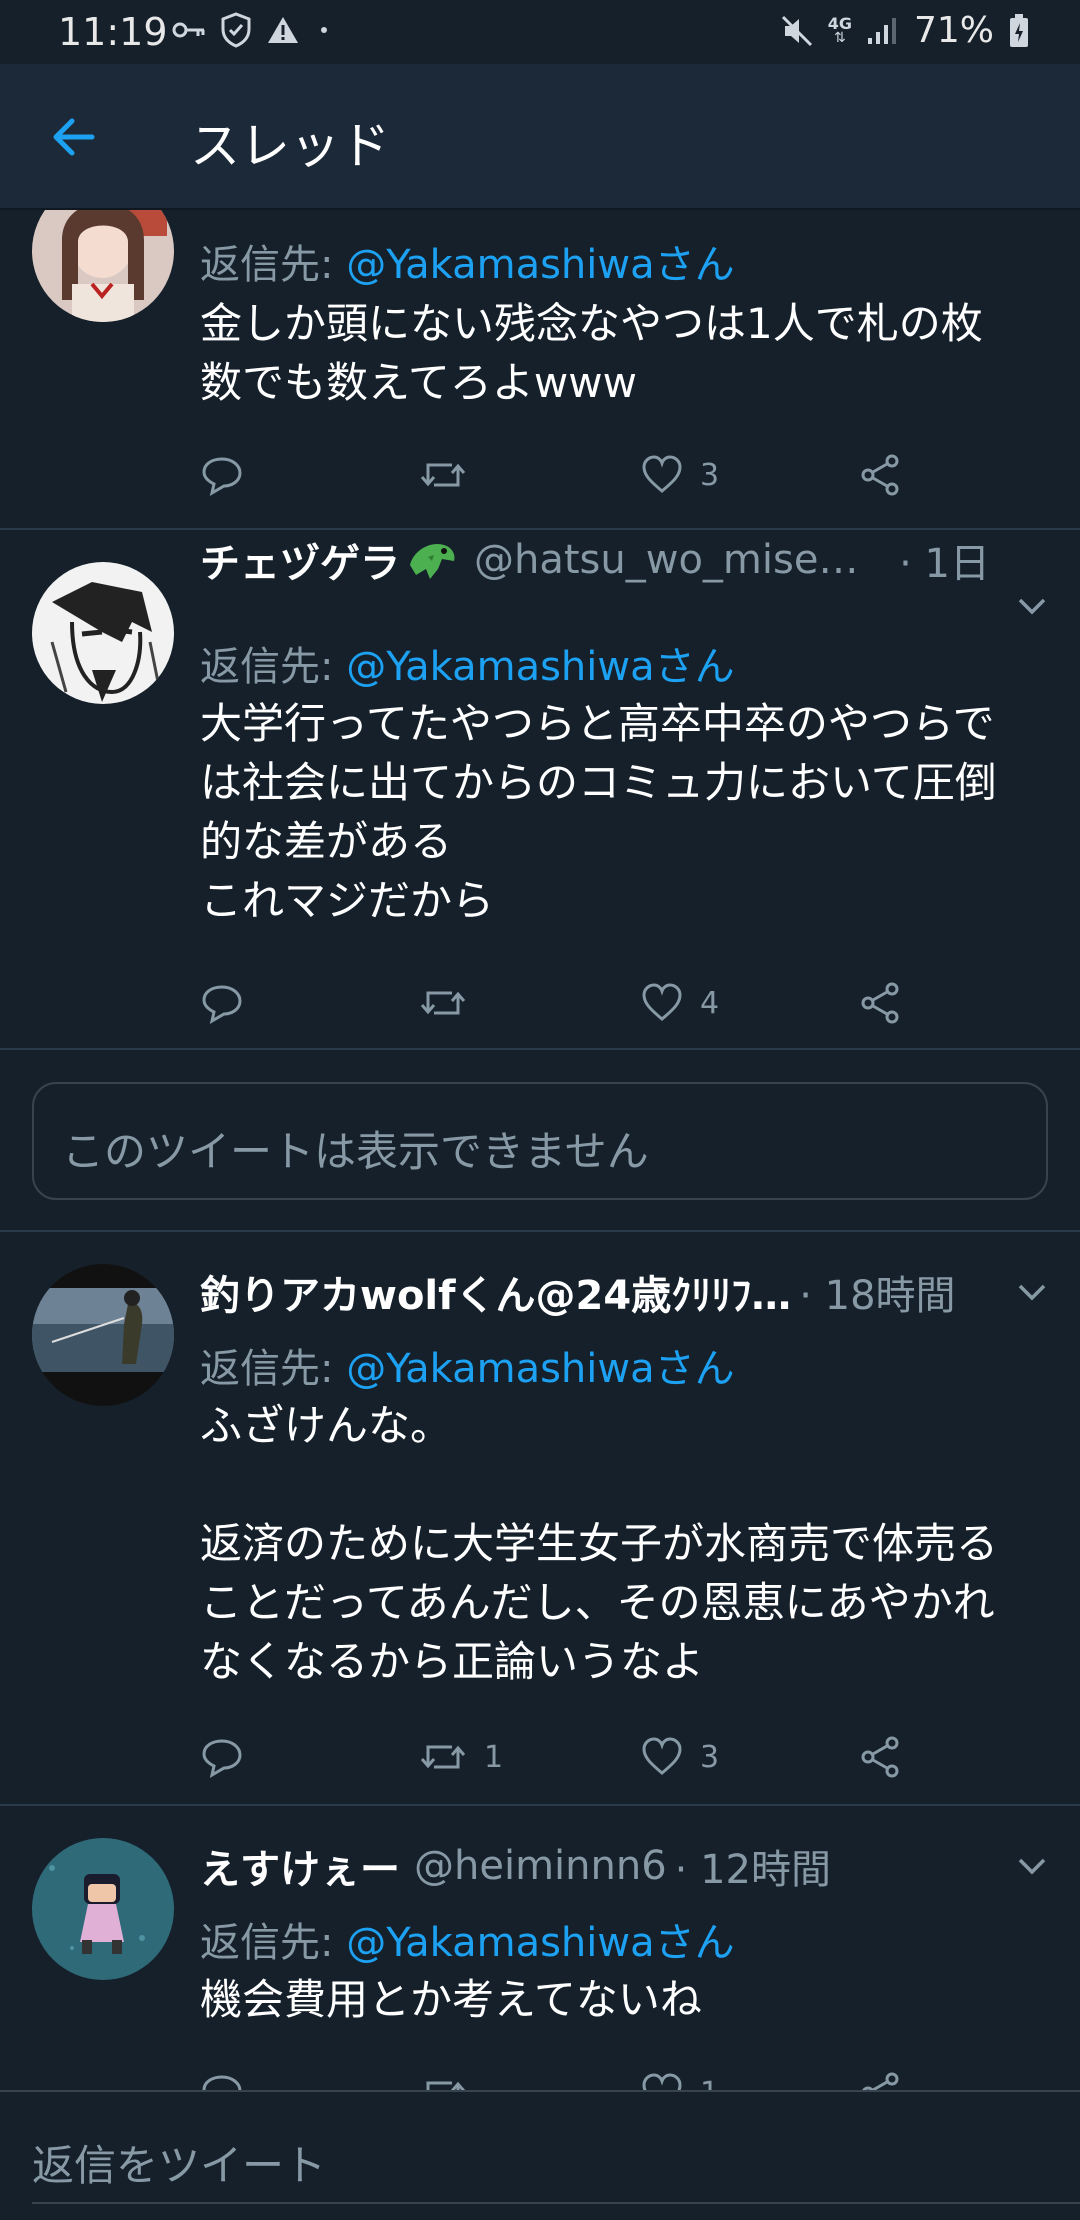 The image size is (1080, 2220). What do you see at coordinates (540, 2155) in the screenshot?
I see `reply-composer: 返信をツイート` at bounding box center [540, 2155].